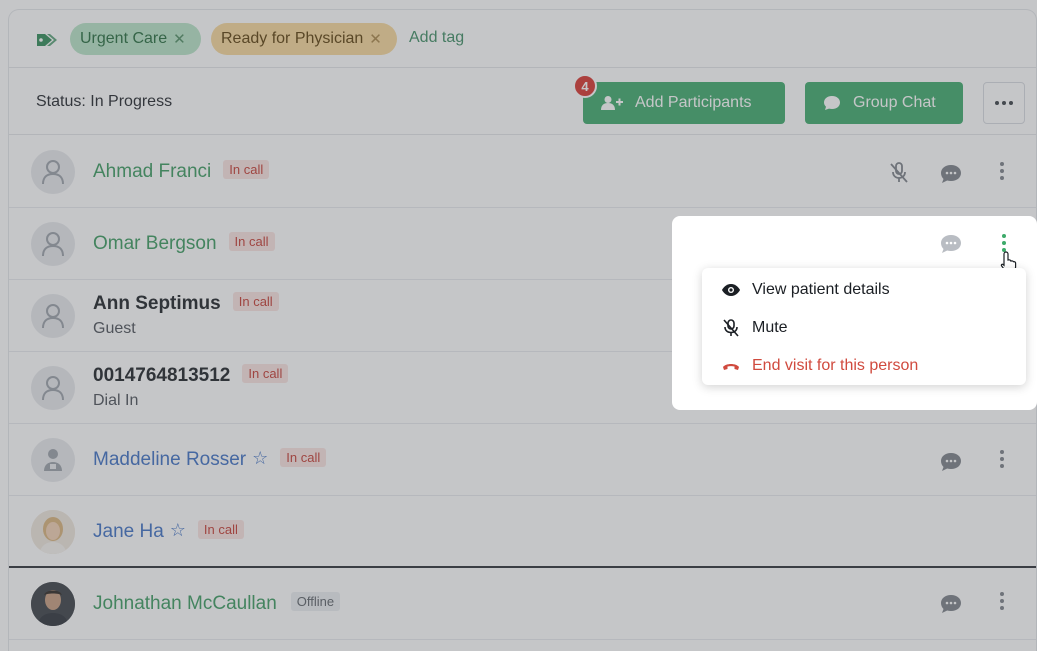 This screenshot has width=1037, height=651. What do you see at coordinates (522, 604) in the screenshot?
I see `participant-row: Johnathan McCaullan Offline` at bounding box center [522, 604].